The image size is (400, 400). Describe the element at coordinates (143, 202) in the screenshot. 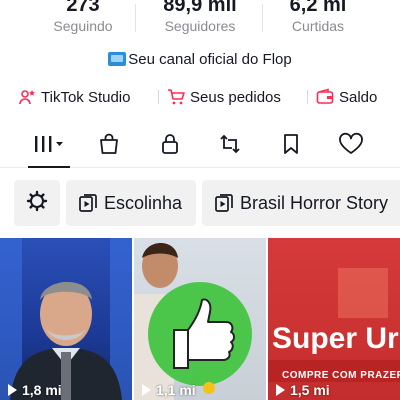

I see `playlist-chip-label: Escolinha` at that location.